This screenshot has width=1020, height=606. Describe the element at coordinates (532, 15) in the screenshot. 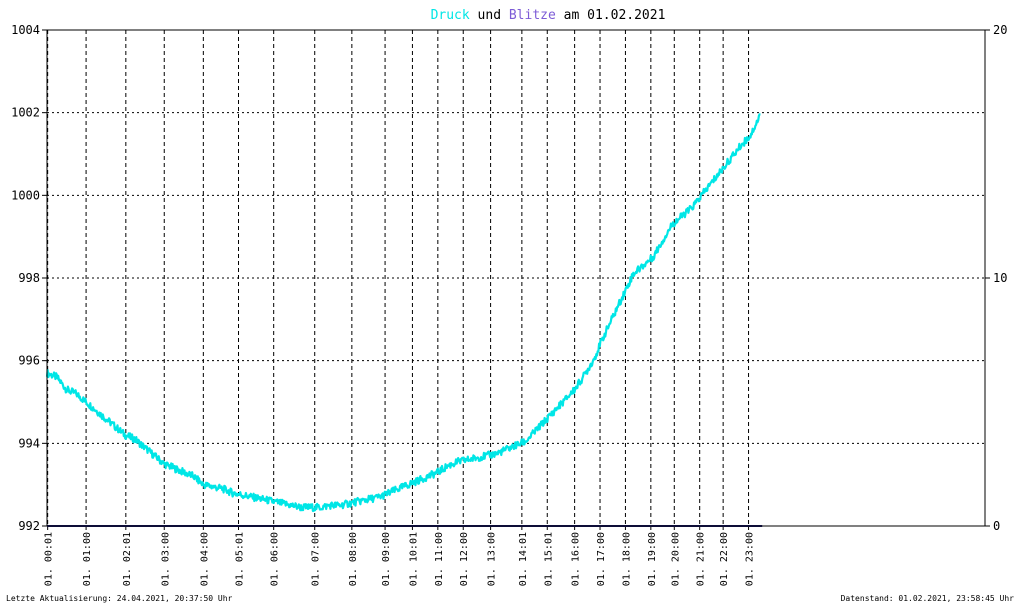

I see `title-blitze: Blitze` at that location.